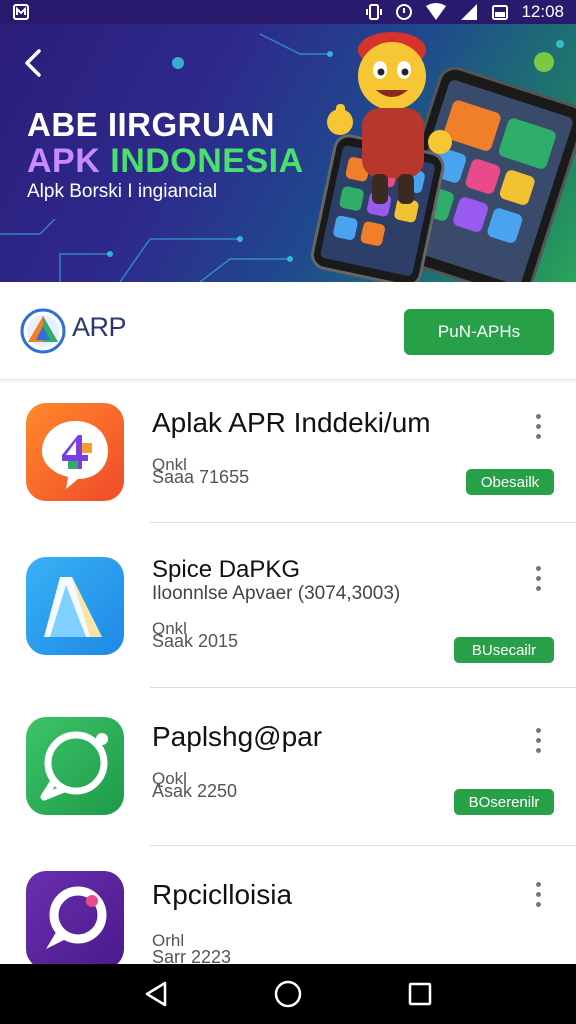 The image size is (576, 1024). Describe the element at coordinates (404, 12) in the screenshot. I see `alarm-icon` at that location.